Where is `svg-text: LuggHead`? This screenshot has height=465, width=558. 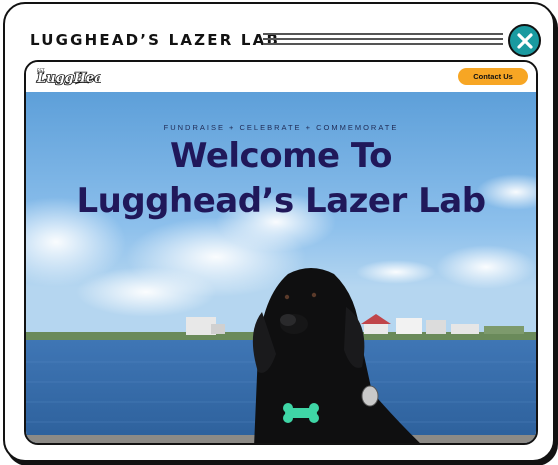 svg-text: LuggHead is located at coordinates (68, 78).